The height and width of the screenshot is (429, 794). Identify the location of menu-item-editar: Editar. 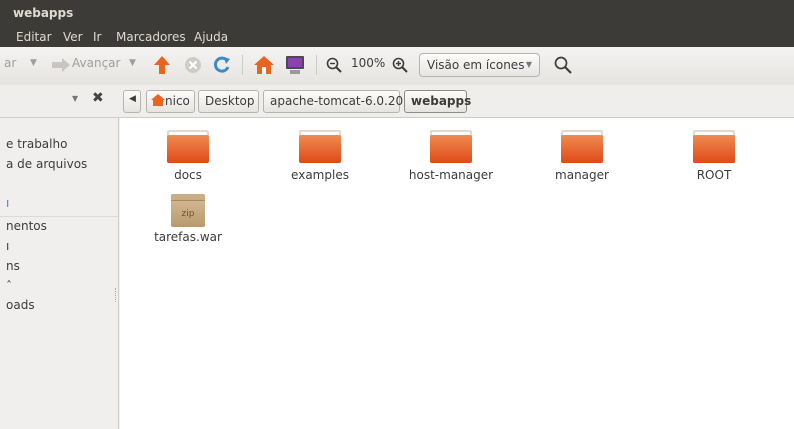
(34, 37).